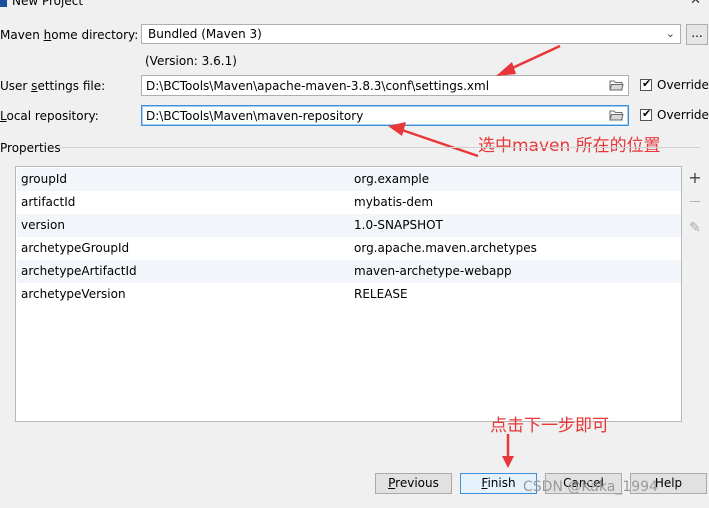  What do you see at coordinates (349, 202) in the screenshot?
I see `table-row: artifactId mybatis-dem` at bounding box center [349, 202].